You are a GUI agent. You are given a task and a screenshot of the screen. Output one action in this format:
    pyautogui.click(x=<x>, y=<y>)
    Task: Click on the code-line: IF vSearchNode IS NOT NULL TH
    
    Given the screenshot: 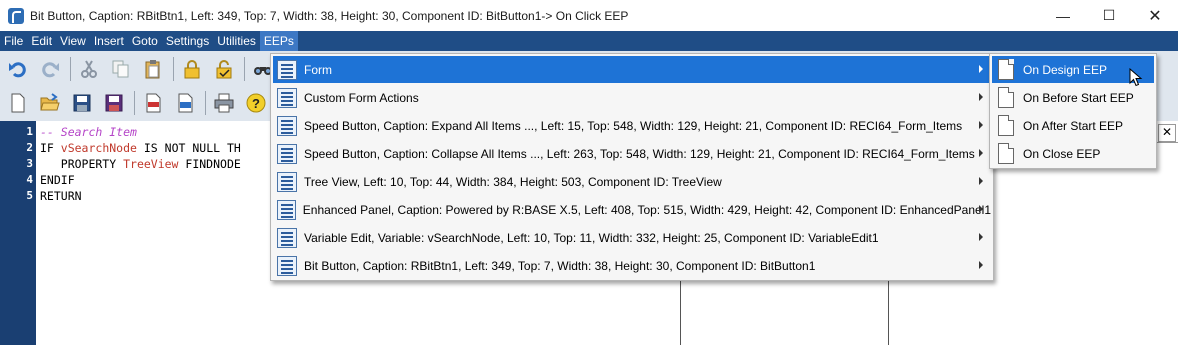 What is the action you would take?
    pyautogui.click(x=140, y=148)
    